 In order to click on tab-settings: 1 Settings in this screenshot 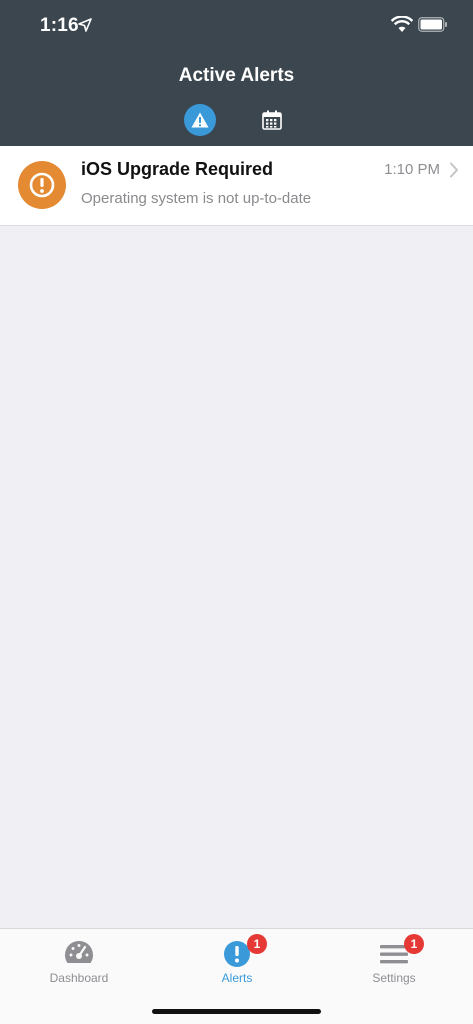, I will do `click(394, 961)`.